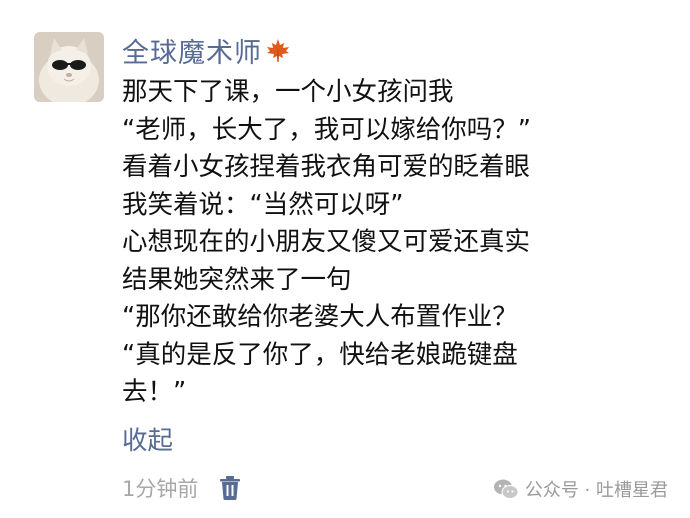 This screenshot has height=518, width=690. I want to click on collapse-button: 收起, so click(147, 438).